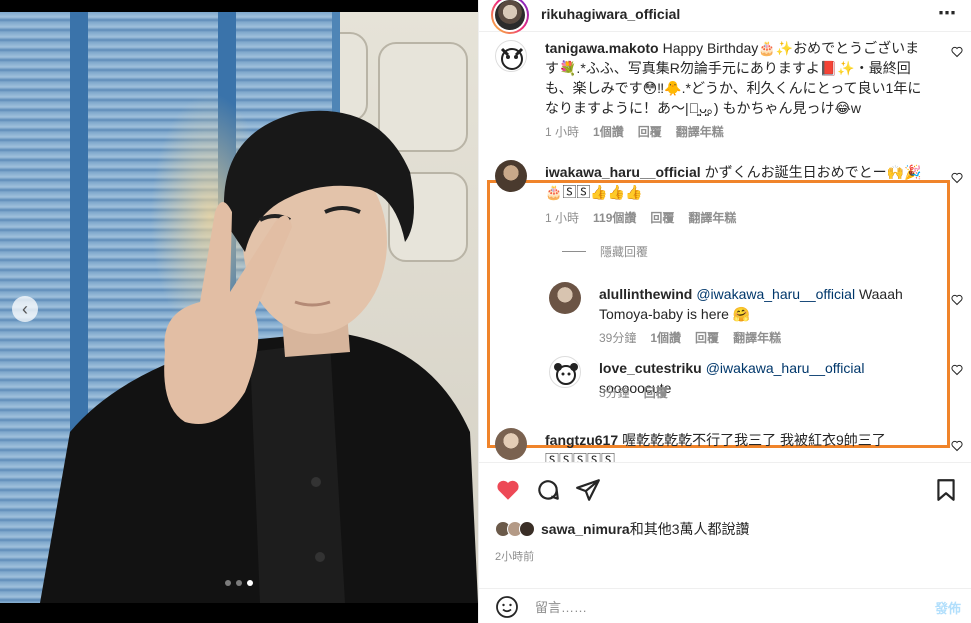 The image size is (971, 623). I want to click on heart-icon, so click(508, 490).